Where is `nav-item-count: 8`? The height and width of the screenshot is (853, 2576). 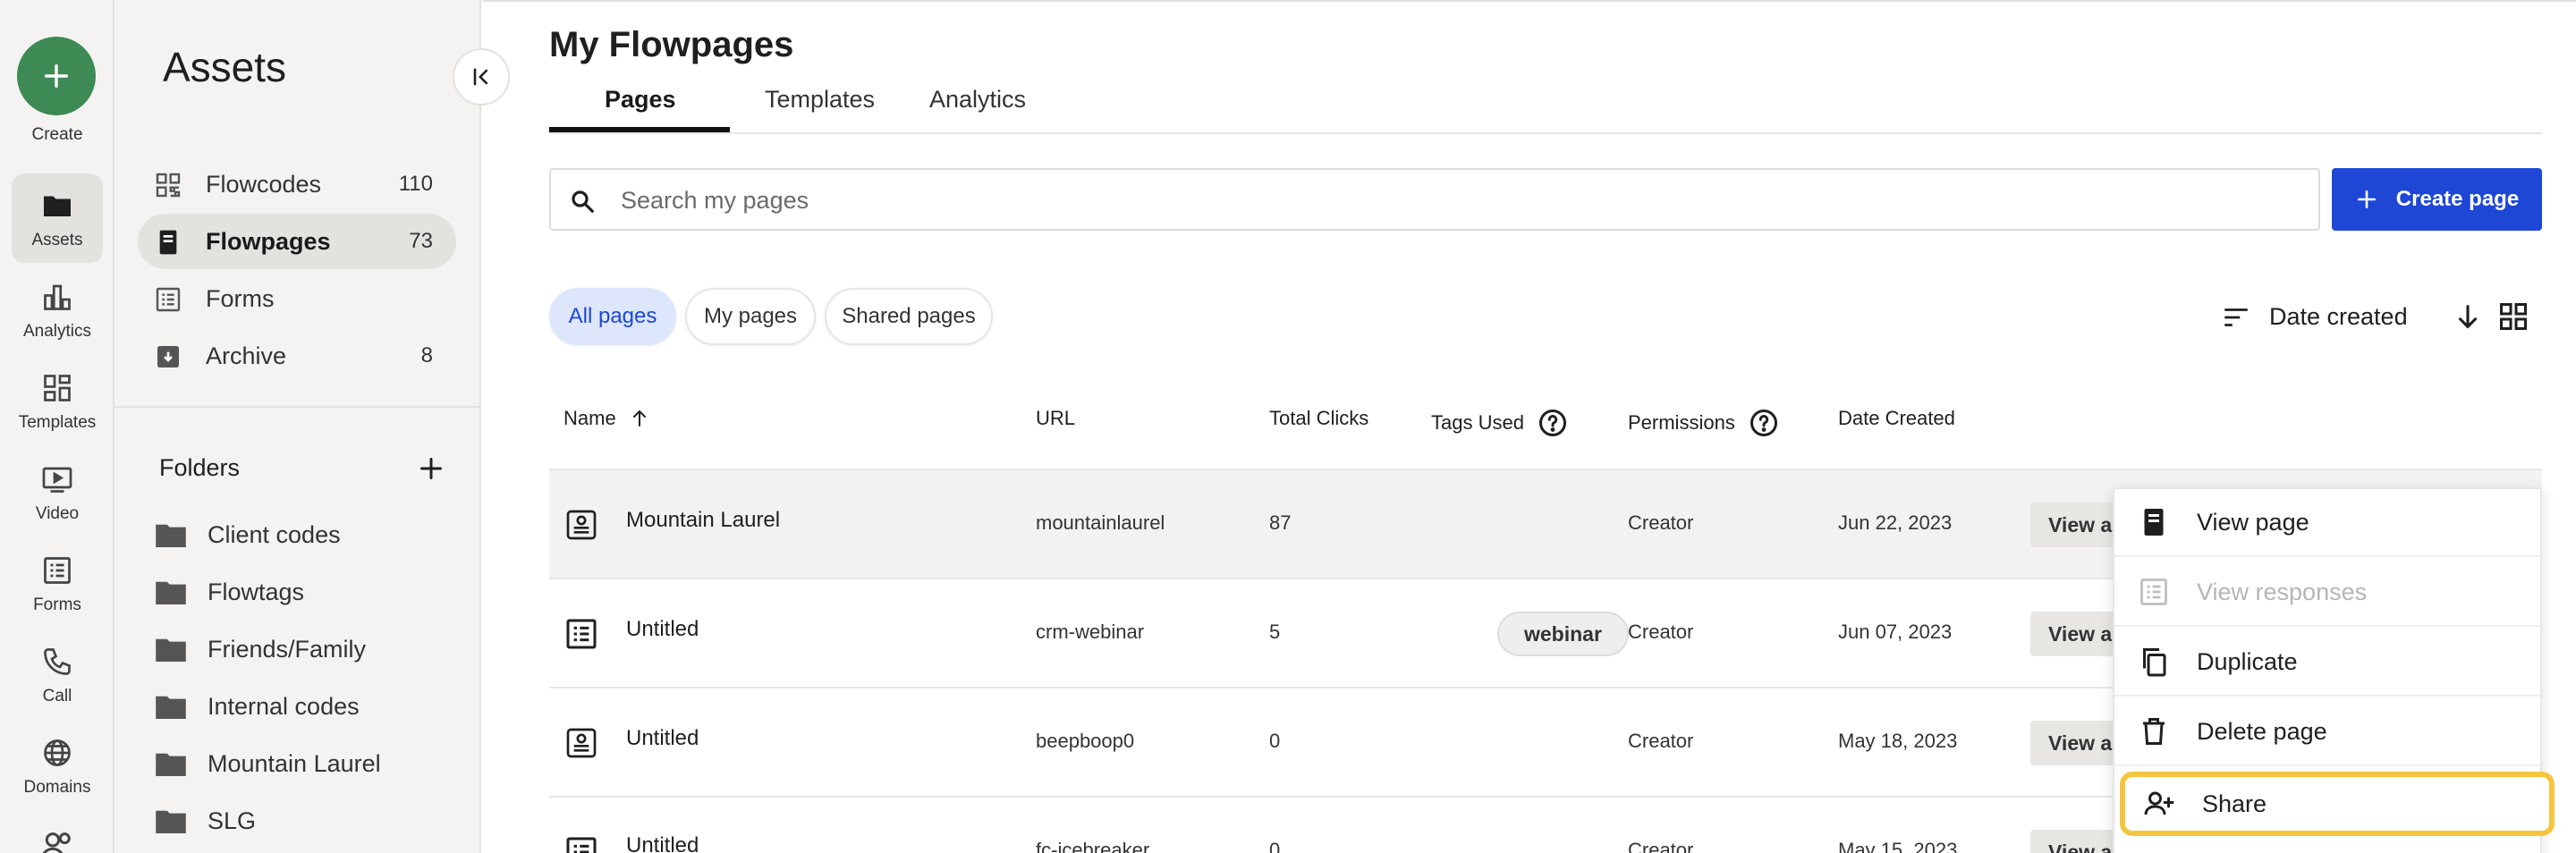 nav-item-count: 8 is located at coordinates (426, 355).